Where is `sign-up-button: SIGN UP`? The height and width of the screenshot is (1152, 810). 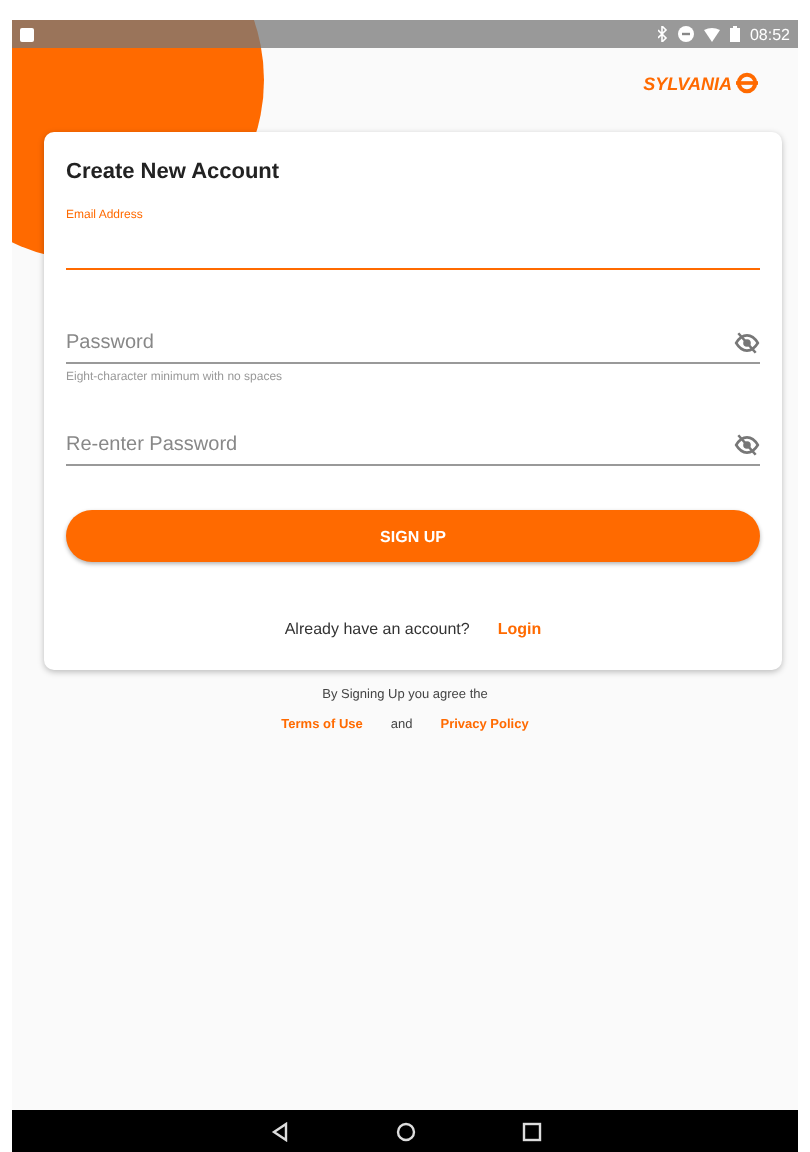
sign-up-button: SIGN UP is located at coordinates (413, 536).